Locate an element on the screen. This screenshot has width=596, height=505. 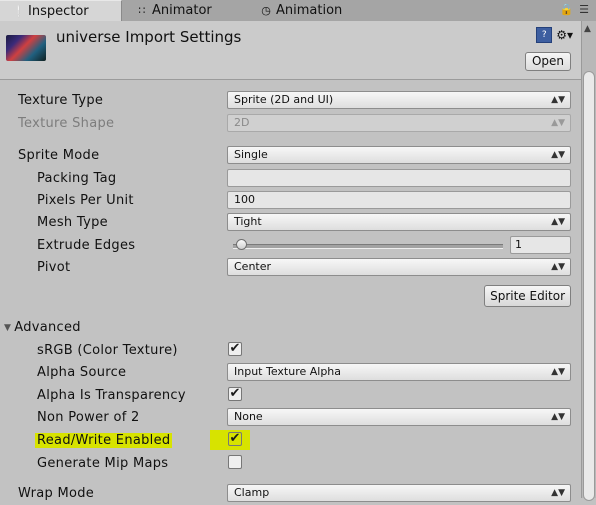
clock-icon: ◷ is located at coordinates (266, 10).